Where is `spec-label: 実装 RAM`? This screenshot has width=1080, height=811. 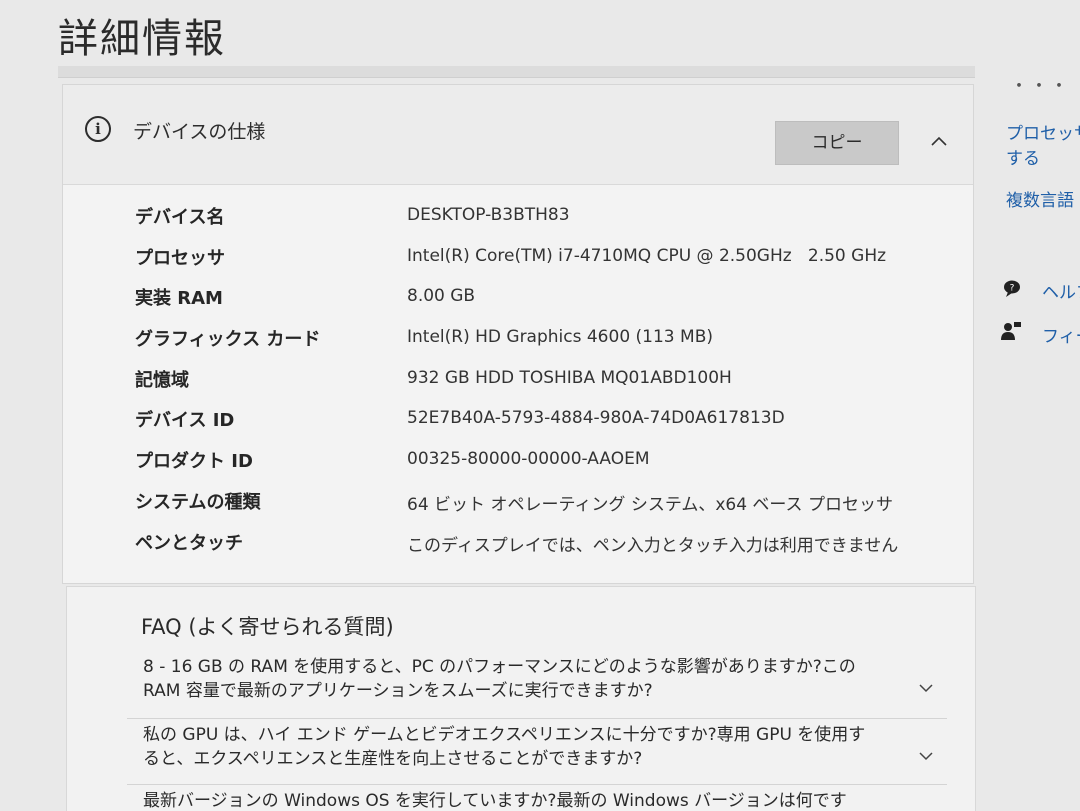 spec-label: 実装 RAM is located at coordinates (179, 299).